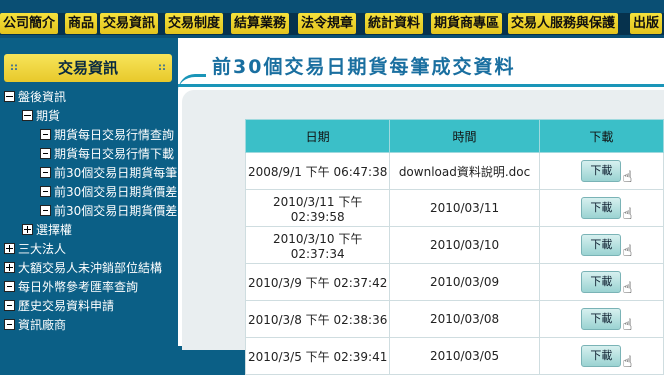 The width and height of the screenshot is (664, 375). What do you see at coordinates (327, 23) in the screenshot?
I see `nav-item-regulations: 法令規章` at bounding box center [327, 23].